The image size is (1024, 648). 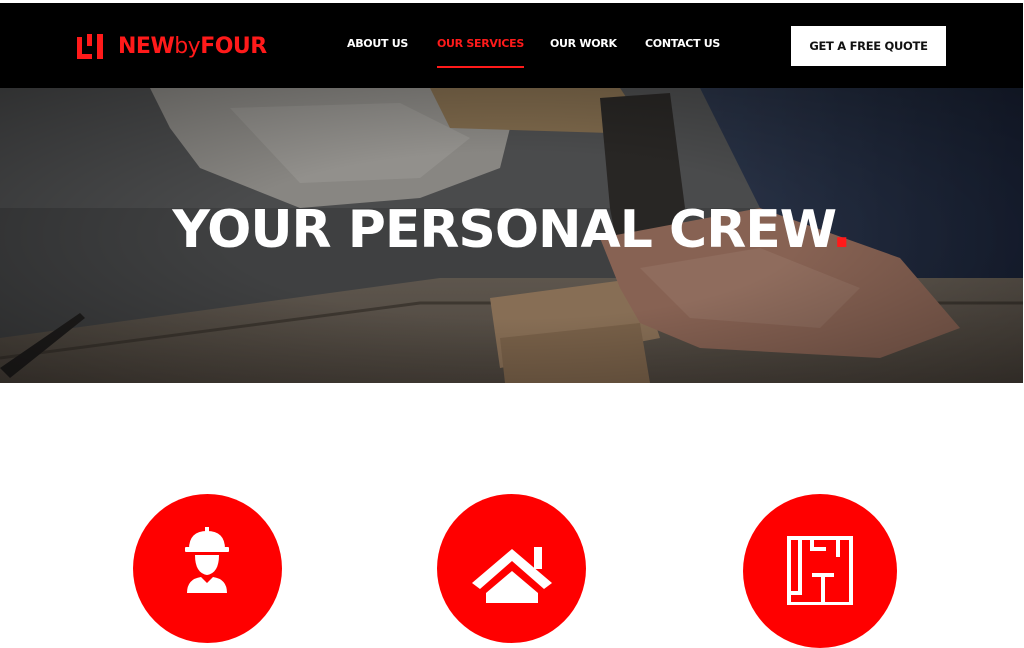 I want to click on nav-our-services: OUR SERVICES, so click(x=480, y=52).